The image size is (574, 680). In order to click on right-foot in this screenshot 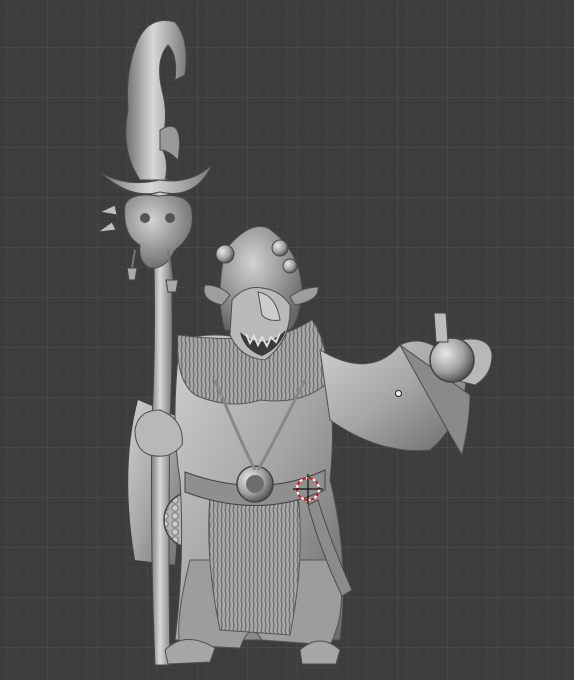, I will do `click(320, 652)`.